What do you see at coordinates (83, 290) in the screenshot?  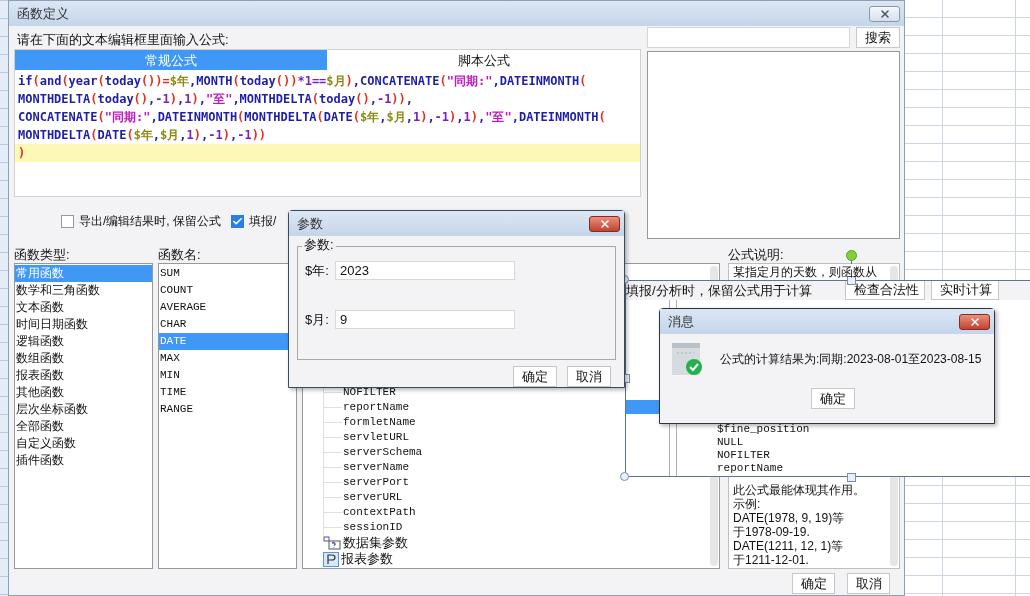 I see `list-item: 数学和三角函数` at bounding box center [83, 290].